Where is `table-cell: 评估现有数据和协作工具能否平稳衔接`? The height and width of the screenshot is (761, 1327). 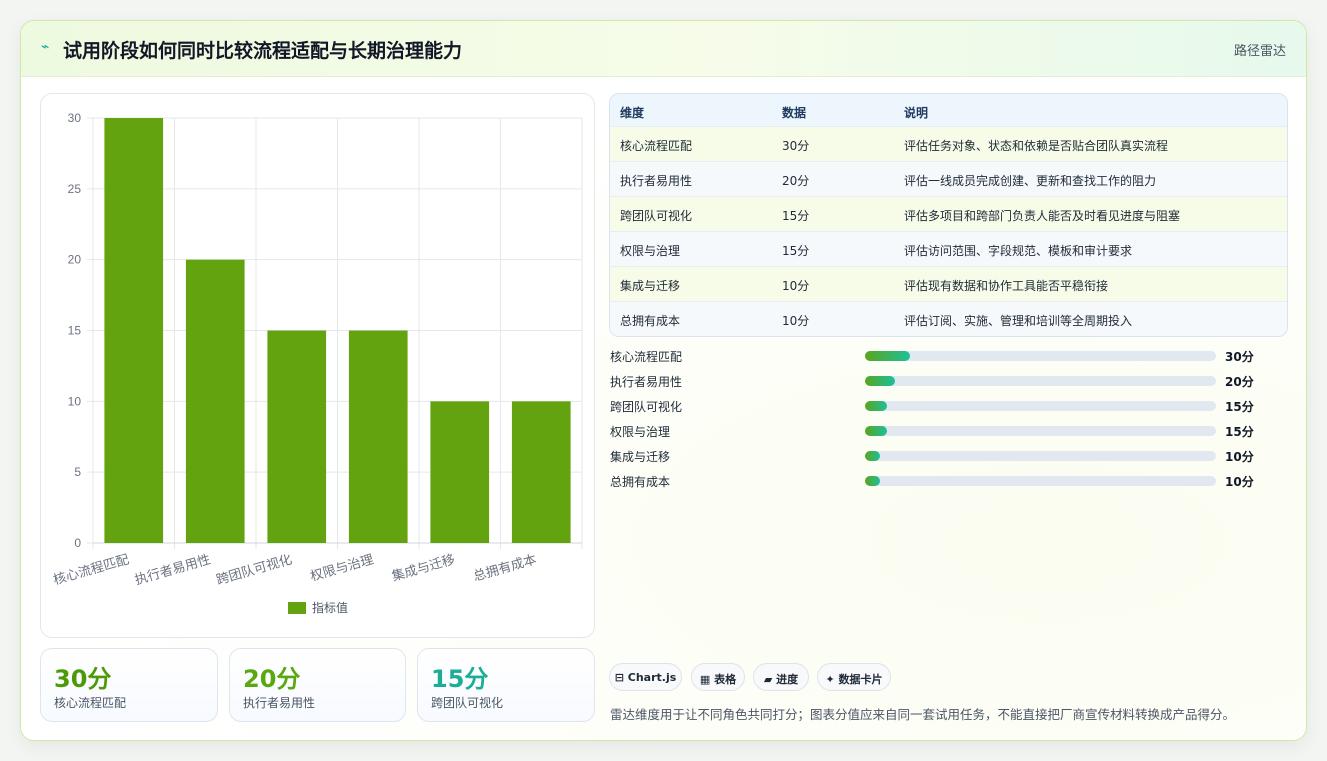
table-cell: 评估现有数据和协作工具能否平稳衔接 is located at coordinates (1006, 286).